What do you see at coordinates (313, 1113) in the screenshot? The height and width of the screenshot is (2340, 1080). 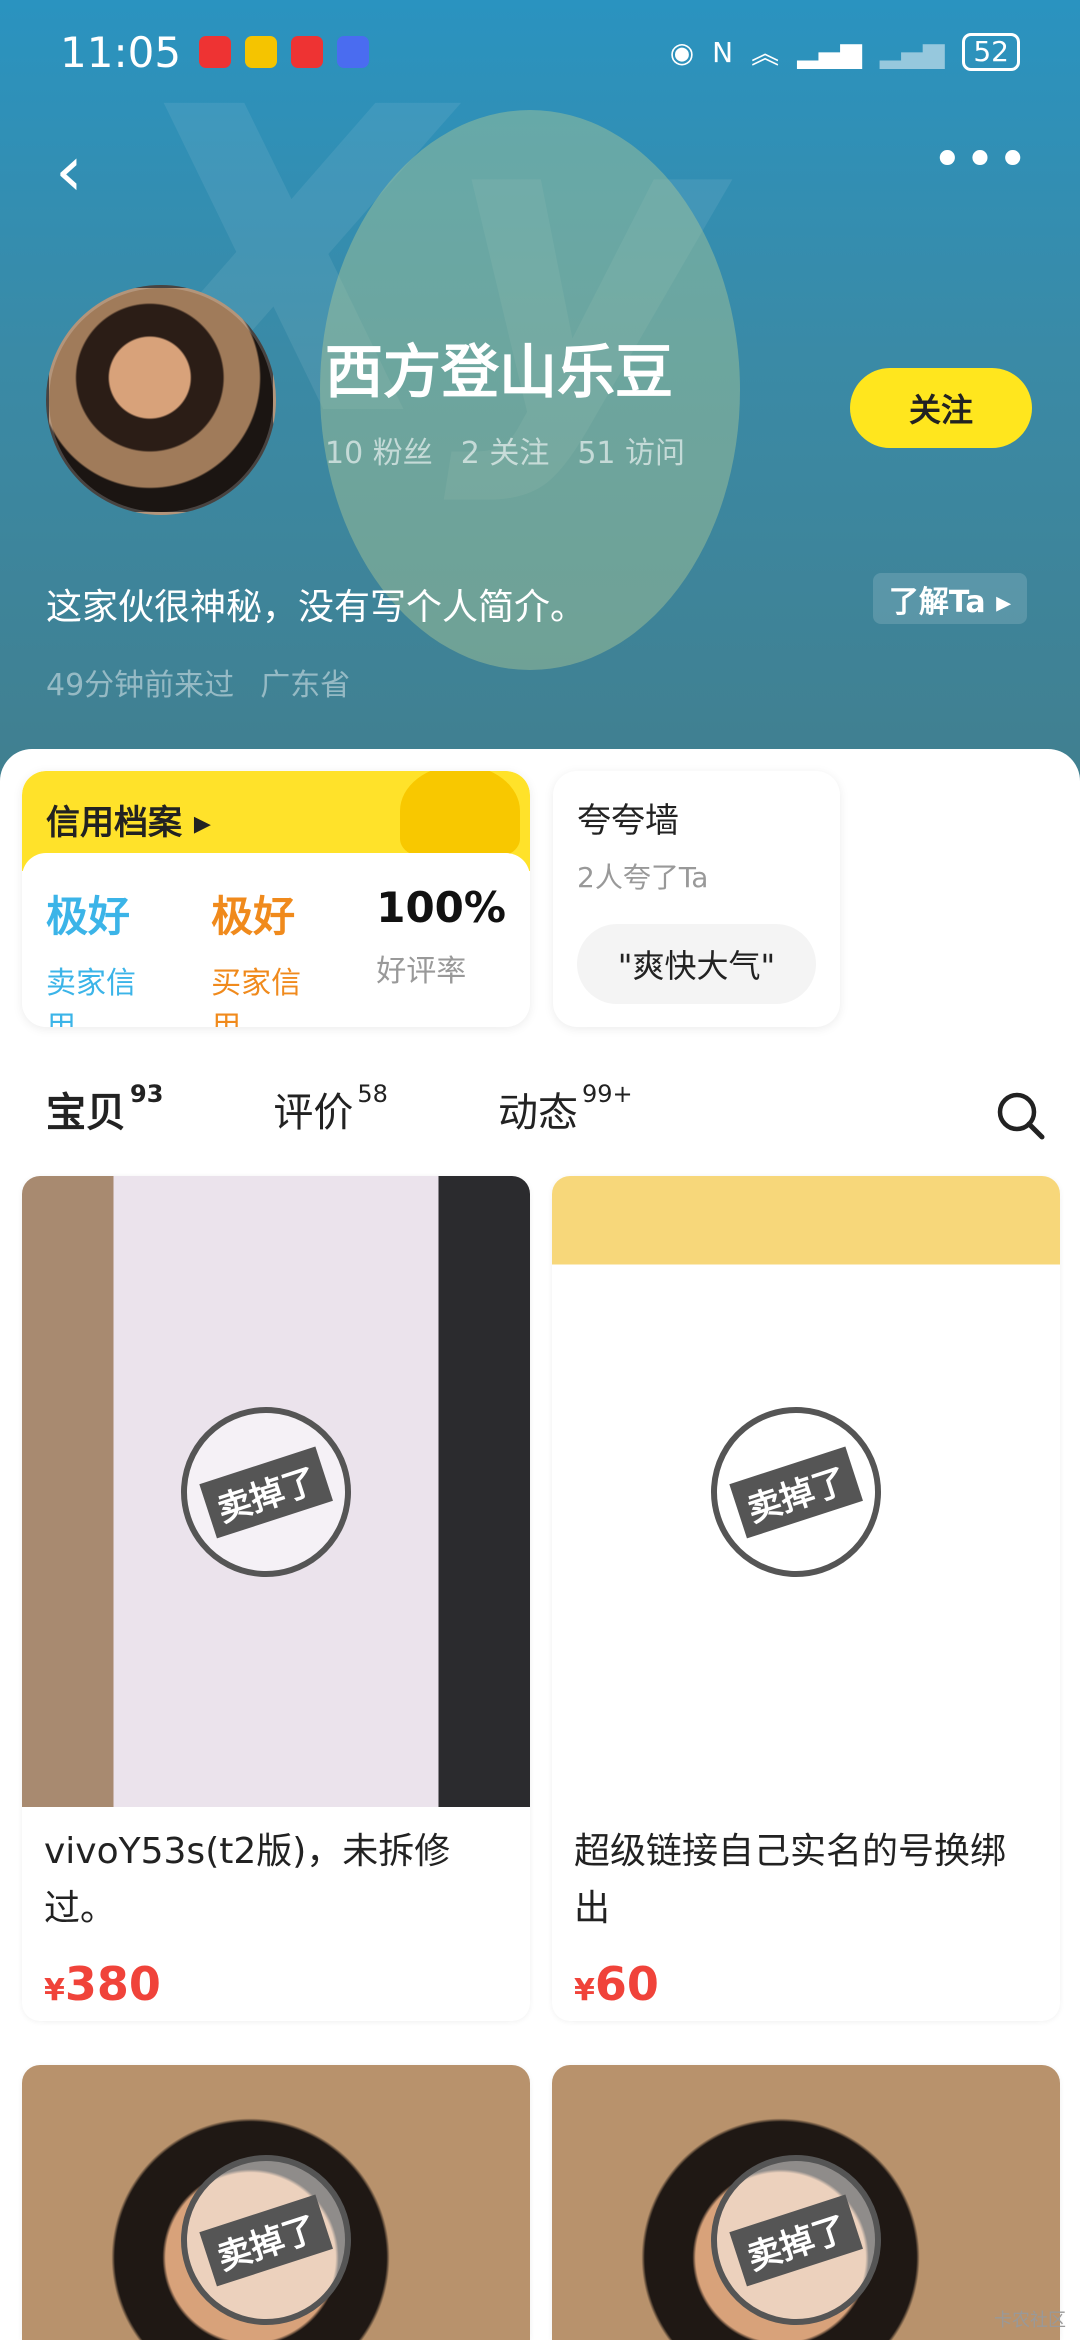 I see `tab-label: 评价` at bounding box center [313, 1113].